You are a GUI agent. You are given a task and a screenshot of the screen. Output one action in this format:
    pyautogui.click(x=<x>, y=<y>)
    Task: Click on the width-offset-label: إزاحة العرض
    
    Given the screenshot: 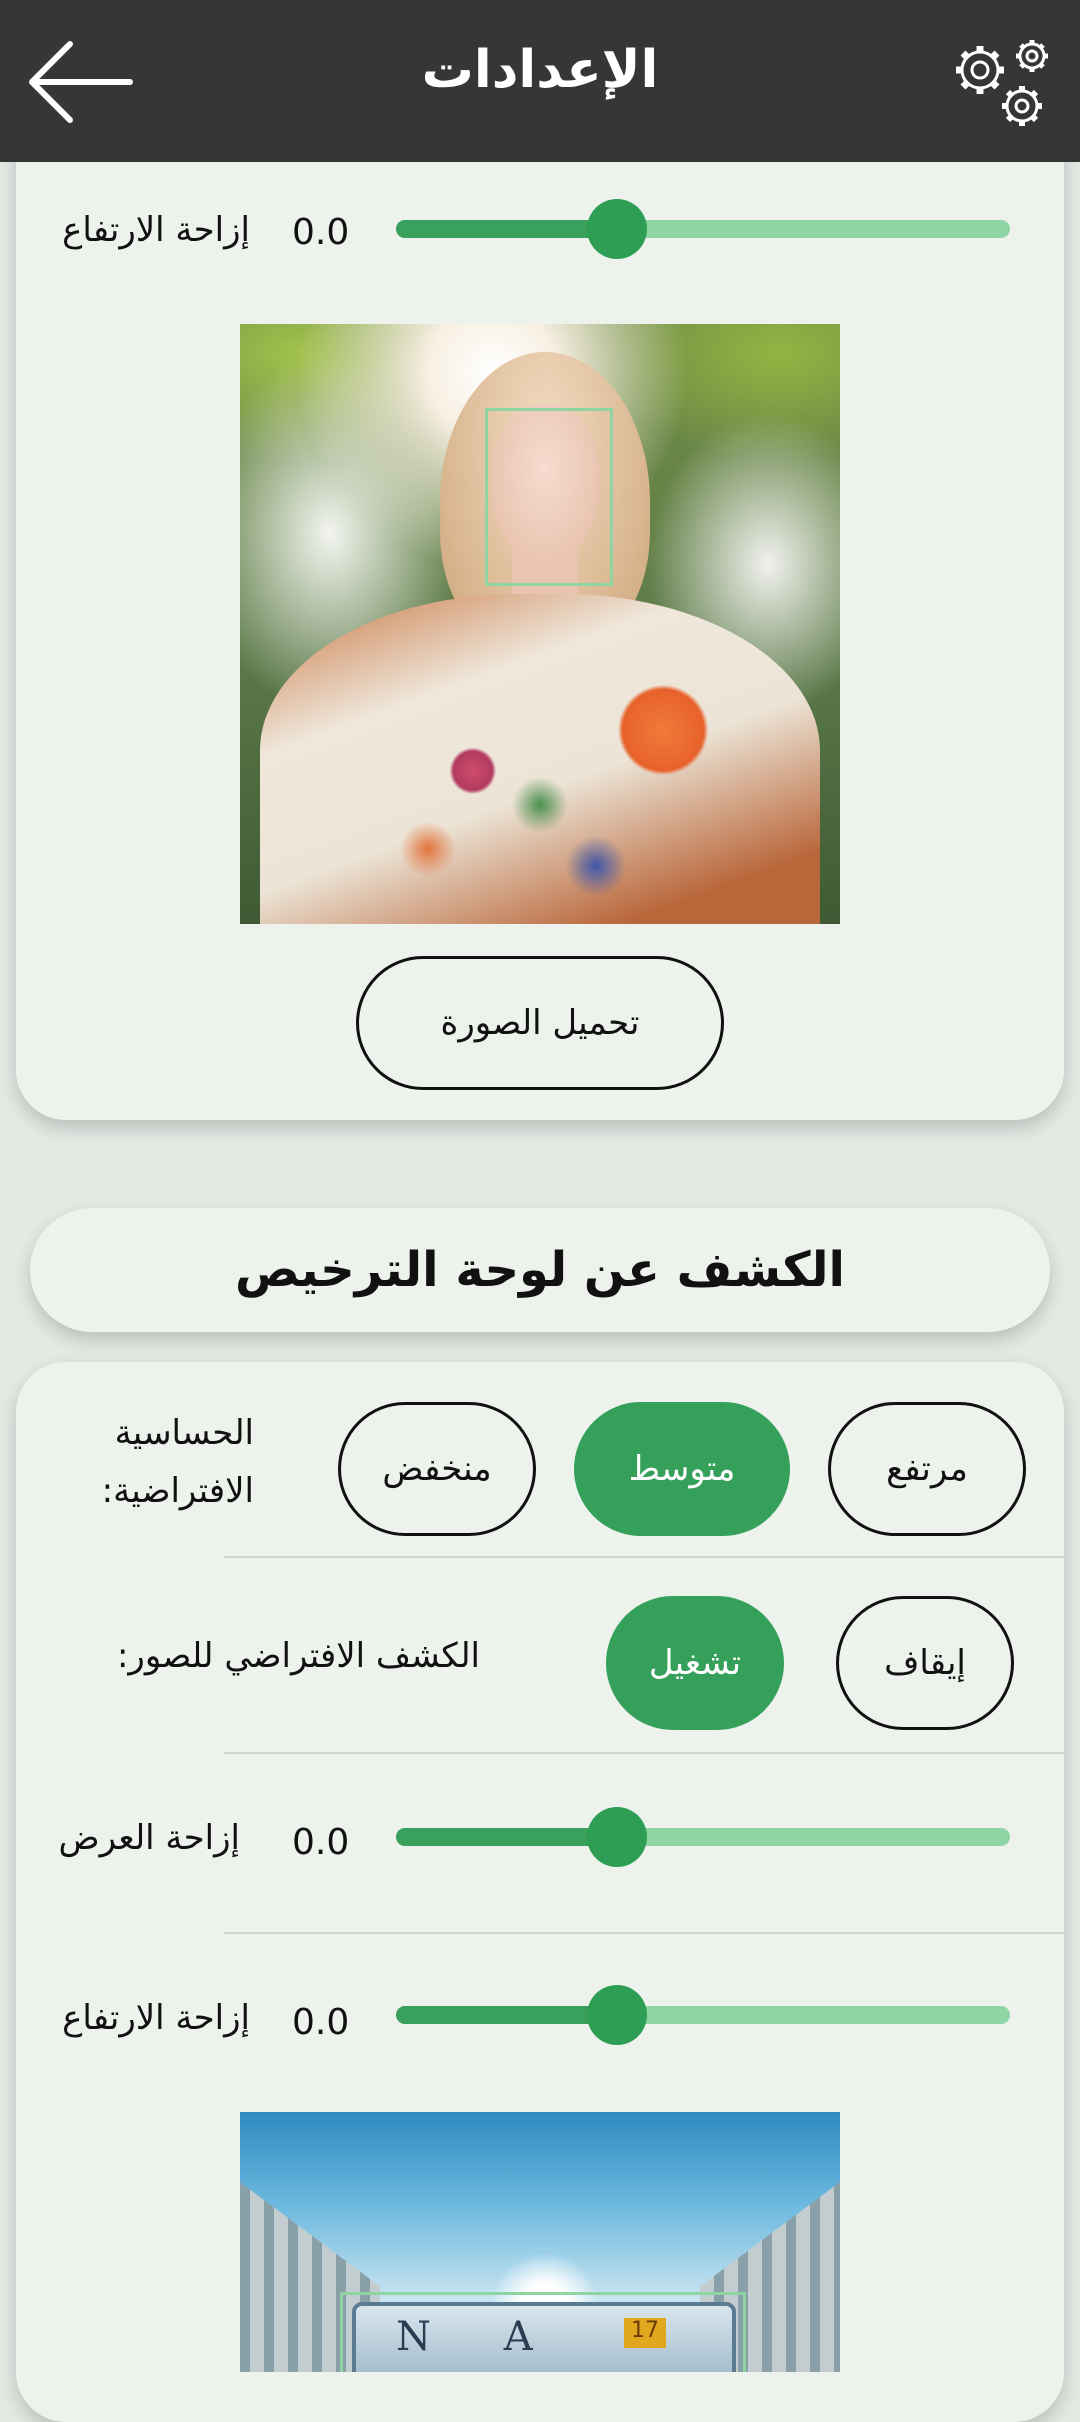 What is the action you would take?
    pyautogui.click(x=149, y=1838)
    